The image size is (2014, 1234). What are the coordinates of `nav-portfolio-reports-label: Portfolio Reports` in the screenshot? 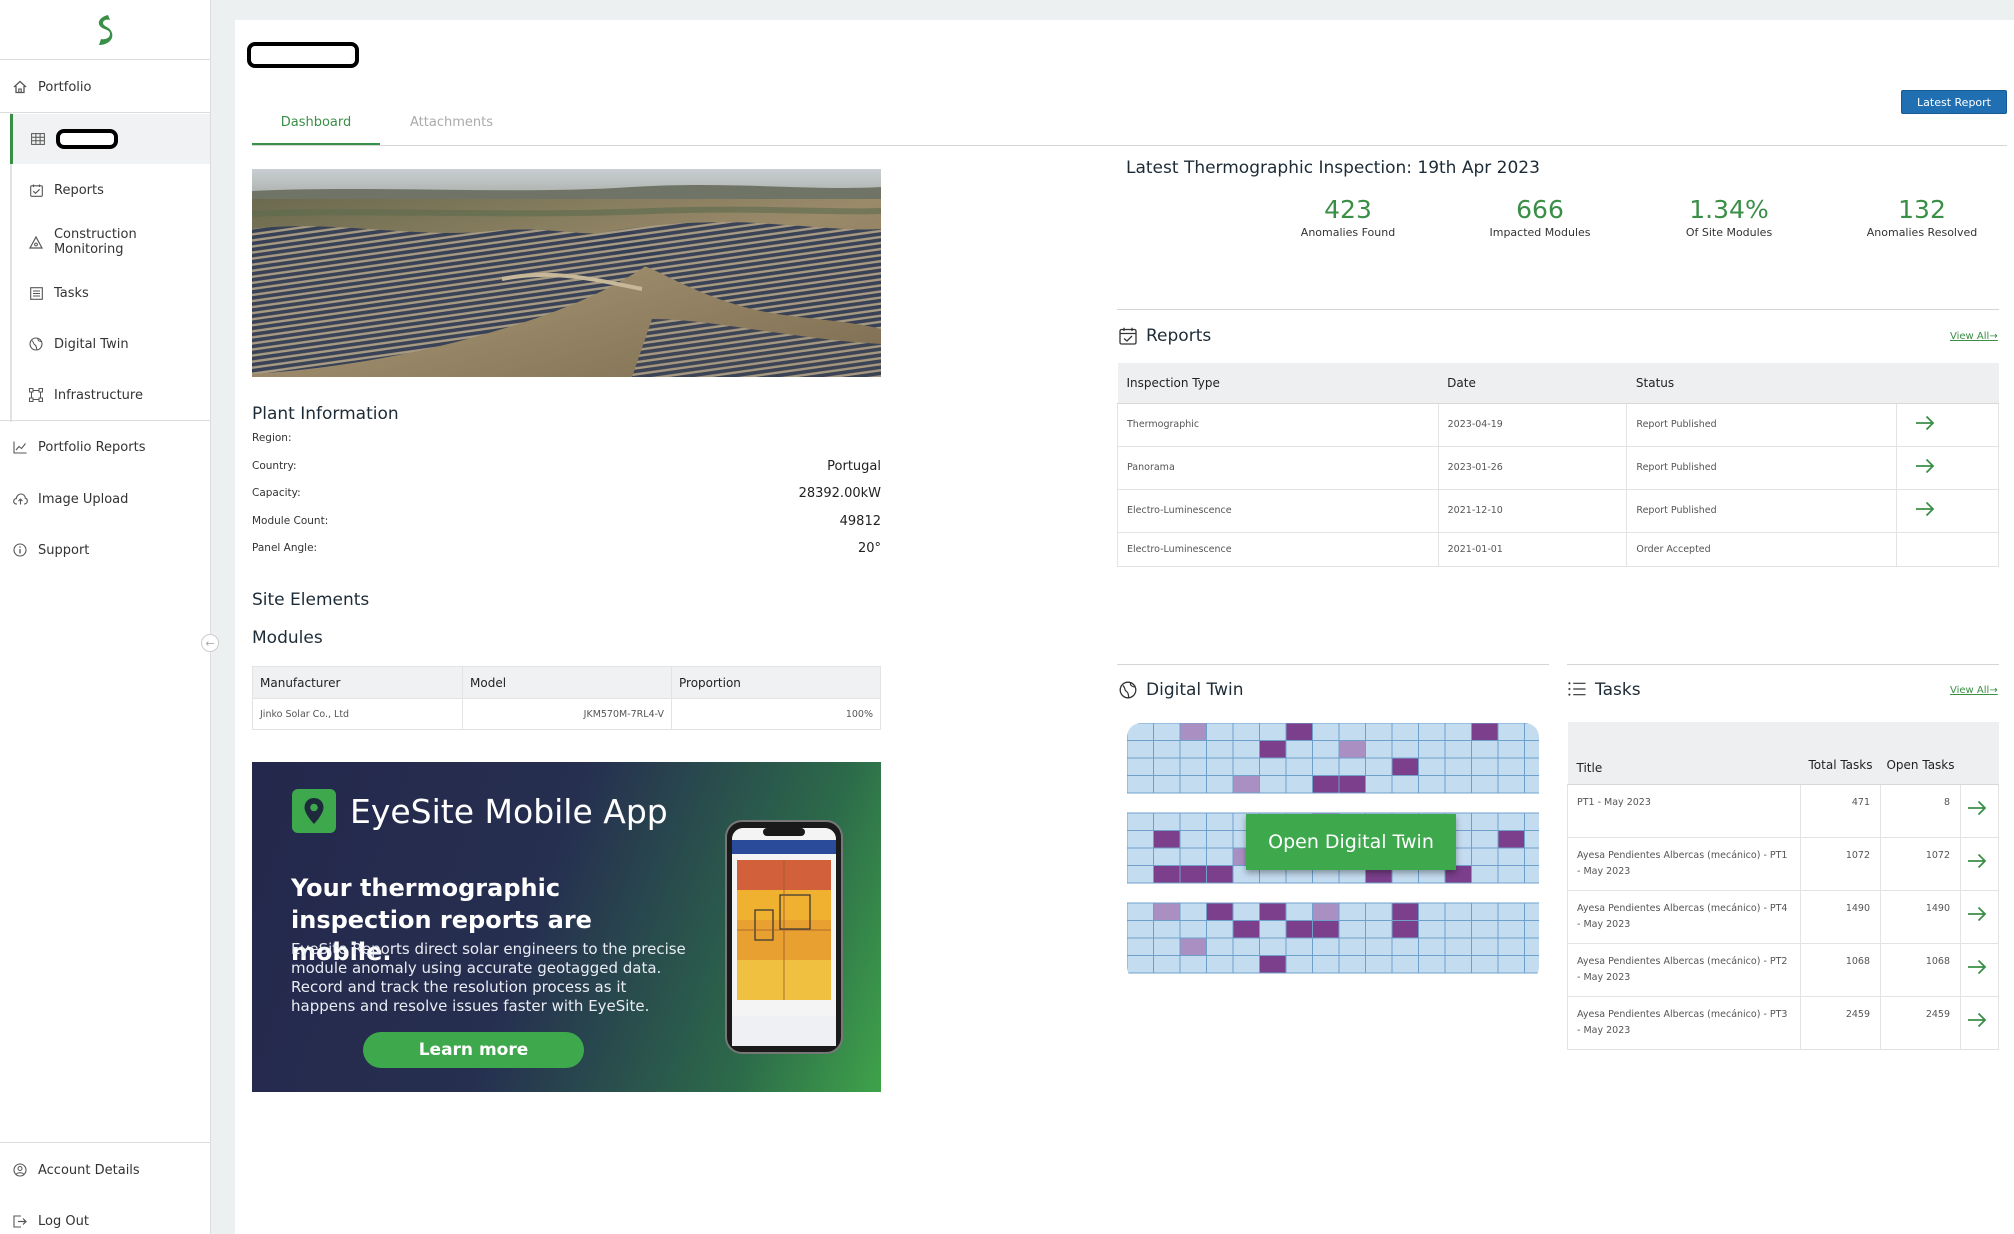 It's located at (92, 447).